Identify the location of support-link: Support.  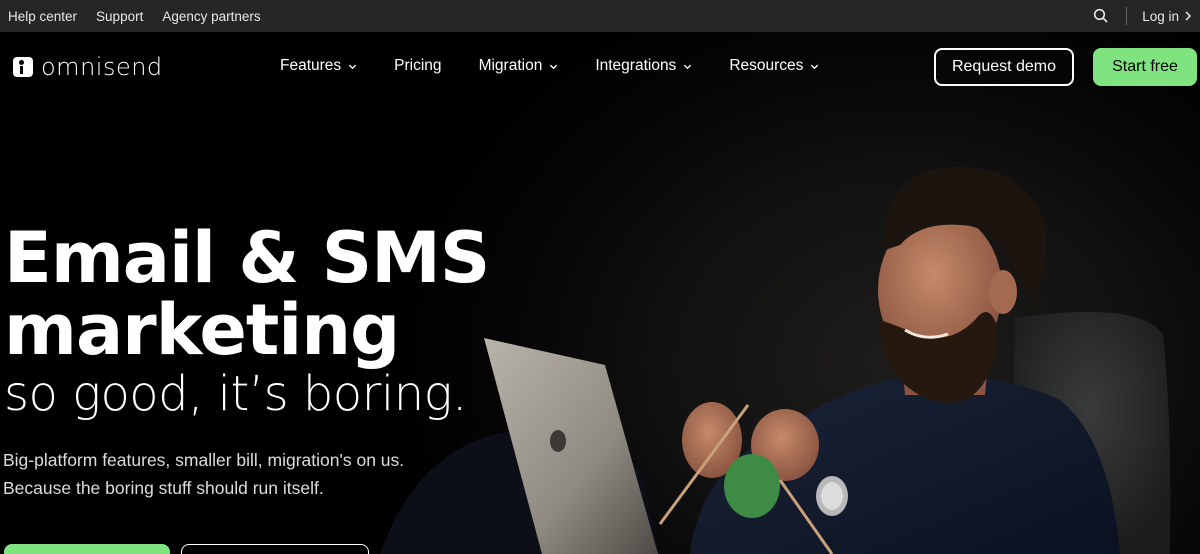
(119, 16).